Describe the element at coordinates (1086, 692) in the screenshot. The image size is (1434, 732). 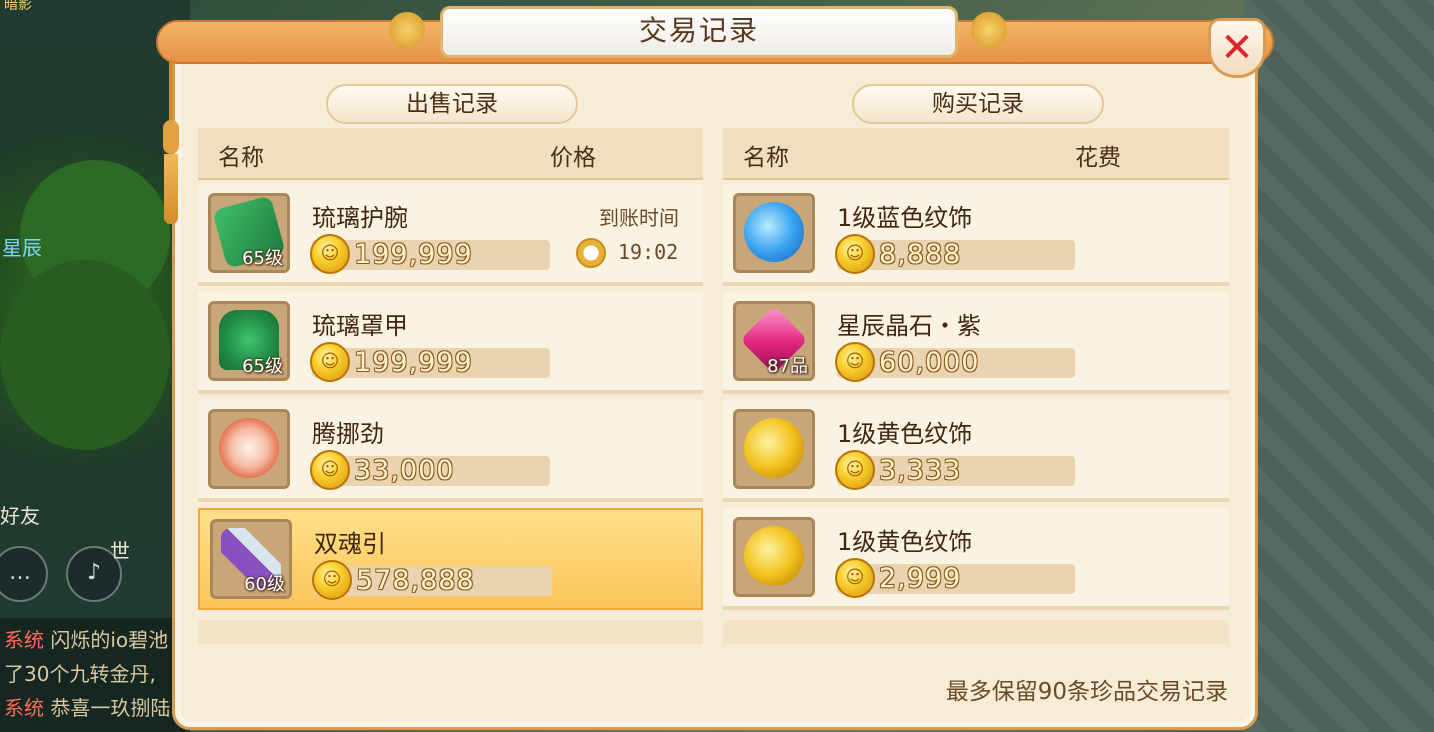
I see `footer-note: 最多保留90条珍品交易记录` at that location.